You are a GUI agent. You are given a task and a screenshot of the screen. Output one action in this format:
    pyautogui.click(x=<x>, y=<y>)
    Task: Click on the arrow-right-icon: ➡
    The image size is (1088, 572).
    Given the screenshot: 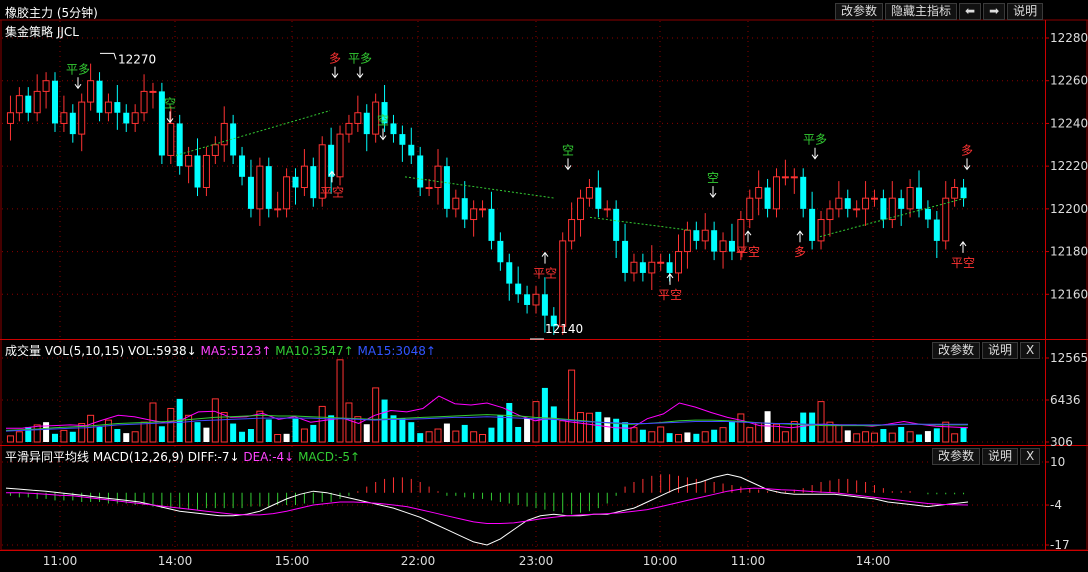 What is the action you would take?
    pyautogui.click(x=994, y=11)
    